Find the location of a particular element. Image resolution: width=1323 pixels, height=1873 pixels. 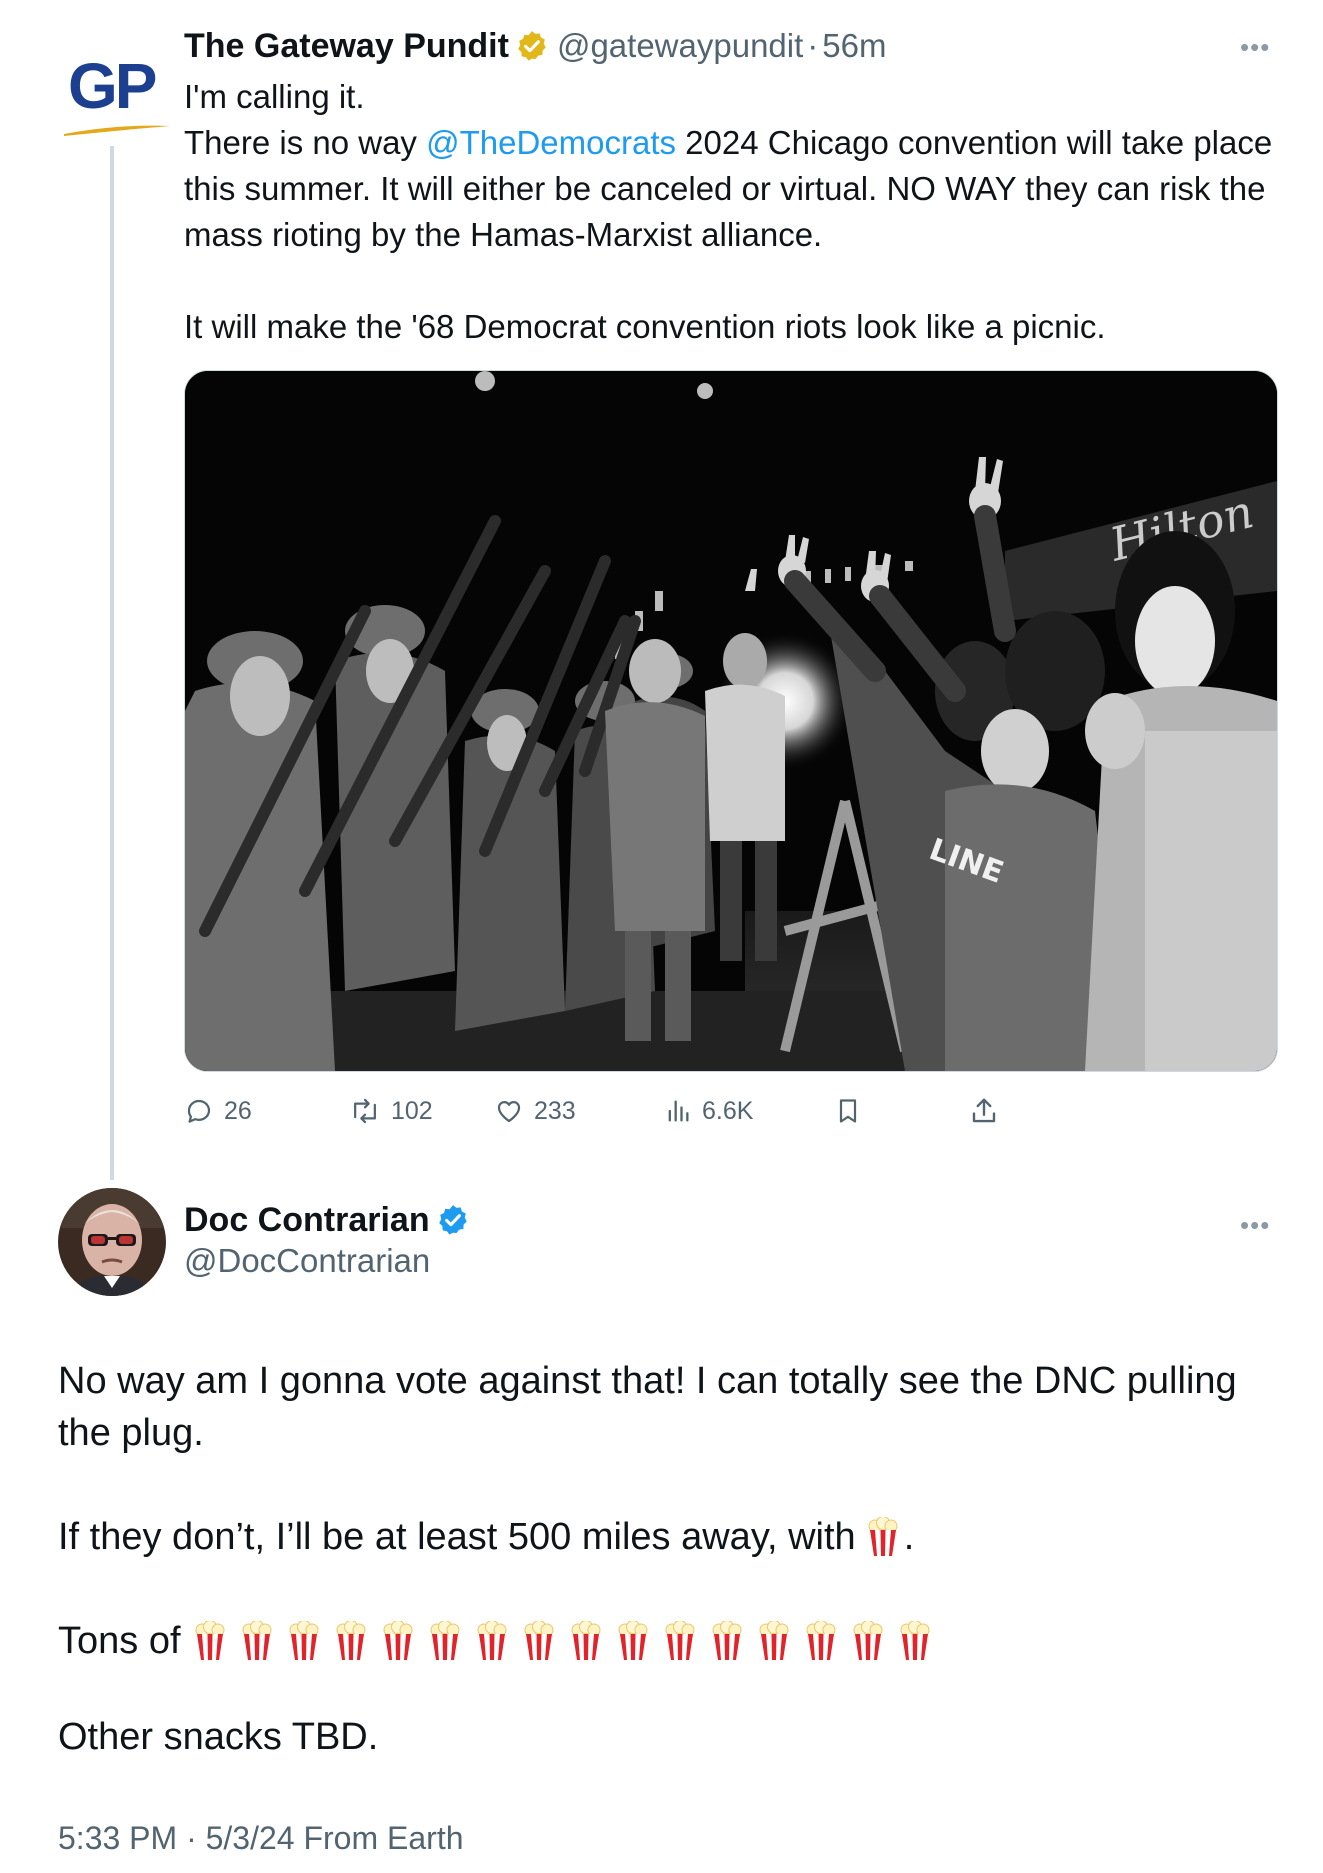

author-handle: @gatewaypundit is located at coordinates (680, 46).